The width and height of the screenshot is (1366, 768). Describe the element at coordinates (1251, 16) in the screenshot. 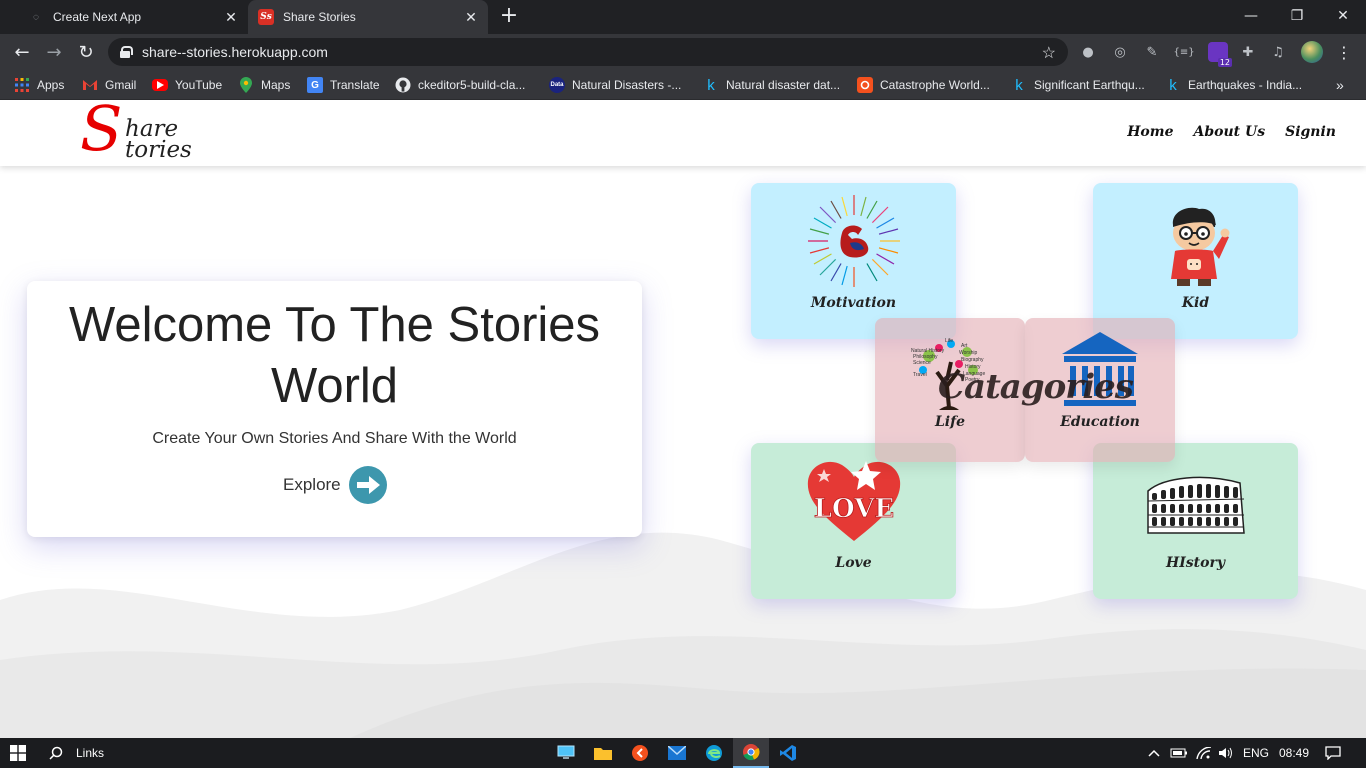

I see `minimize-button: —` at that location.